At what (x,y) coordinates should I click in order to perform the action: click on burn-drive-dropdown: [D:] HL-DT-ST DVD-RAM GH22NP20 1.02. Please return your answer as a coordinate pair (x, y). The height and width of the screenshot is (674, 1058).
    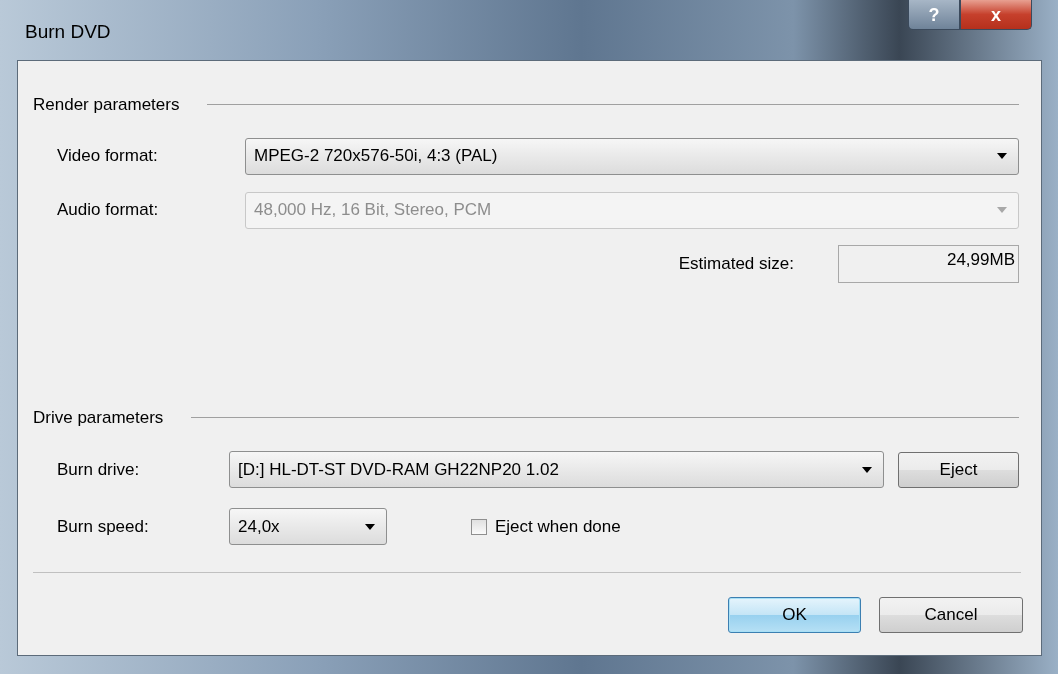
    Looking at the image, I should click on (556, 469).